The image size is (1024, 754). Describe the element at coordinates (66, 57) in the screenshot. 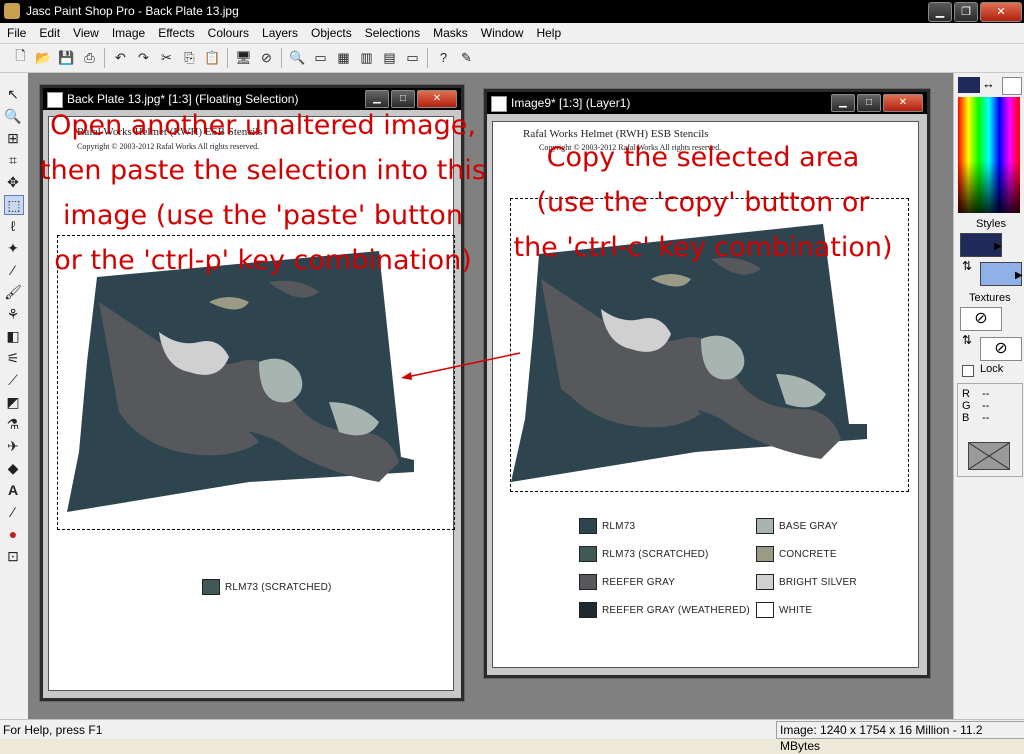

I see `save-icon: 💾` at that location.